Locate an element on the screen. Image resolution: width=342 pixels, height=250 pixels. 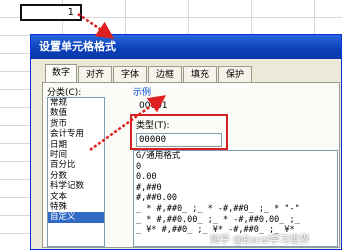
category-item: 常规 is located at coordinates (76, 103).